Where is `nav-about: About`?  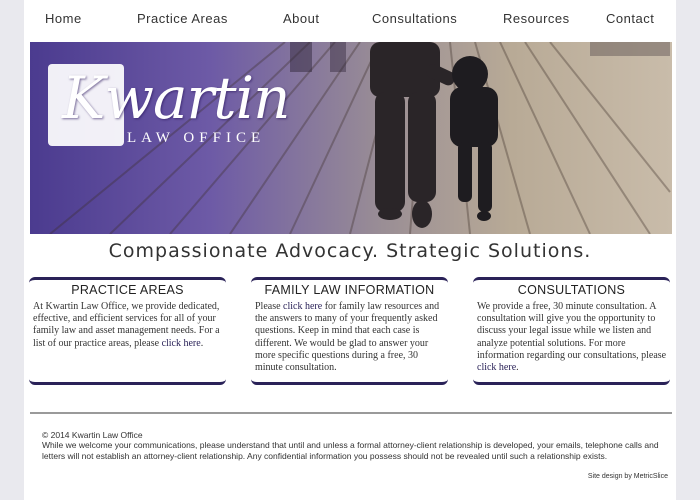
nav-about: About is located at coordinates (301, 18).